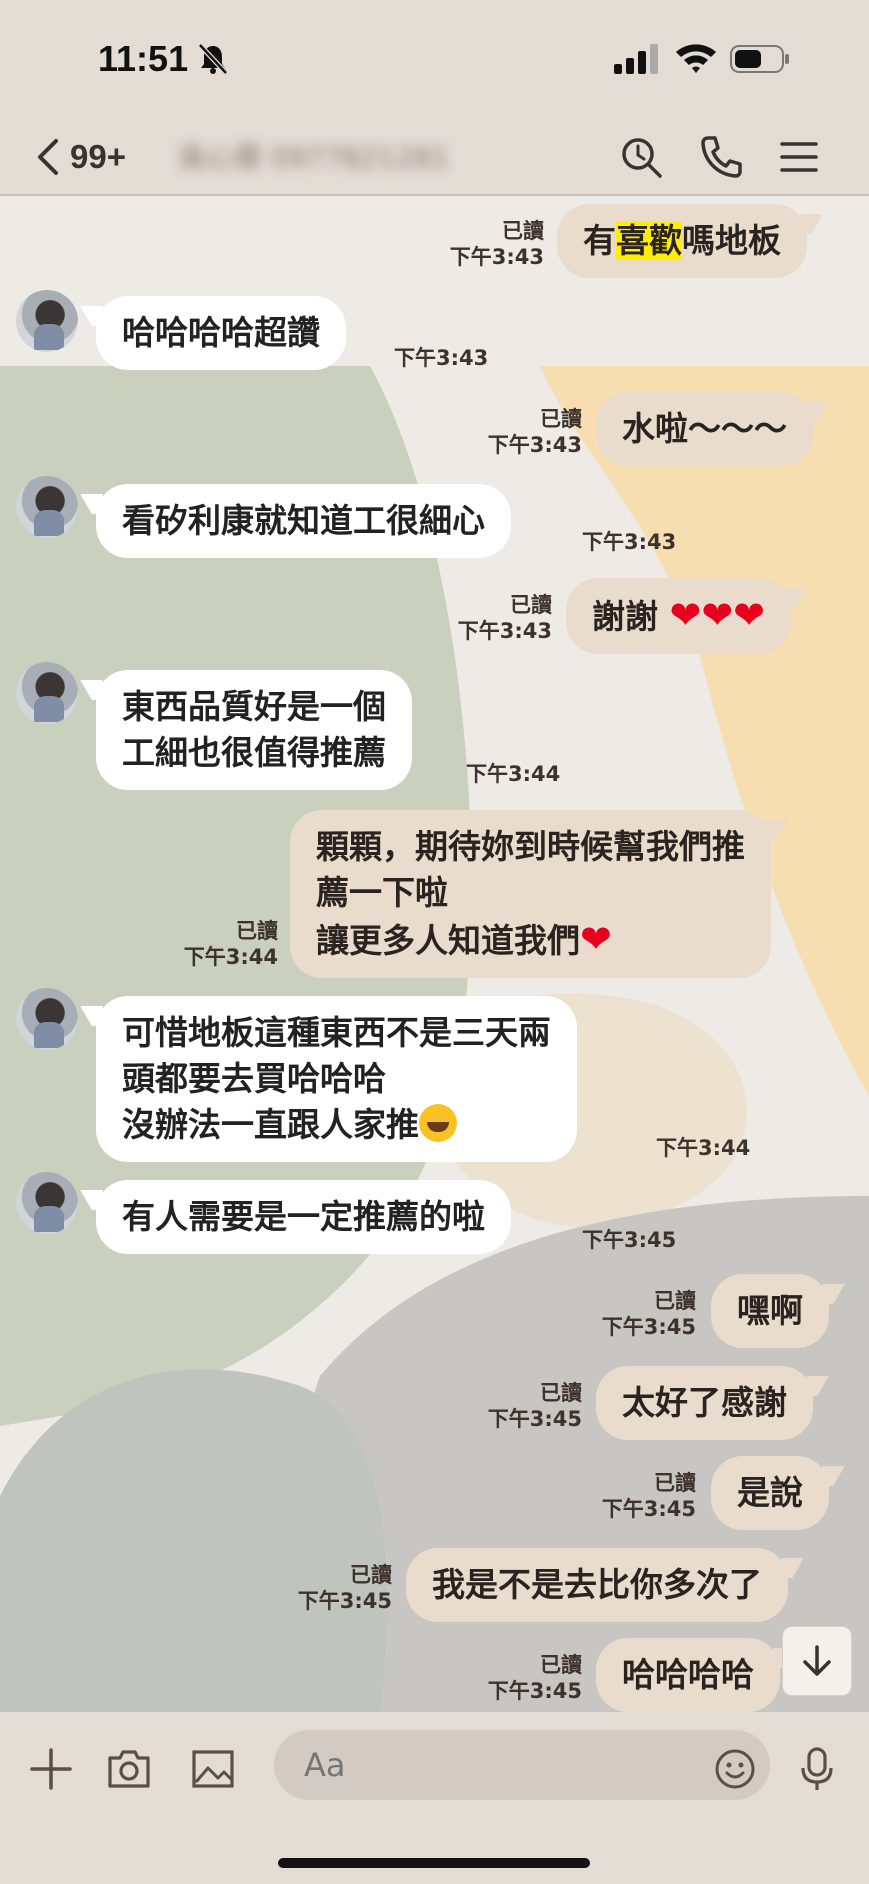  I want to click on message-bubble-out: 我是不是去比你多次了, so click(597, 1585).